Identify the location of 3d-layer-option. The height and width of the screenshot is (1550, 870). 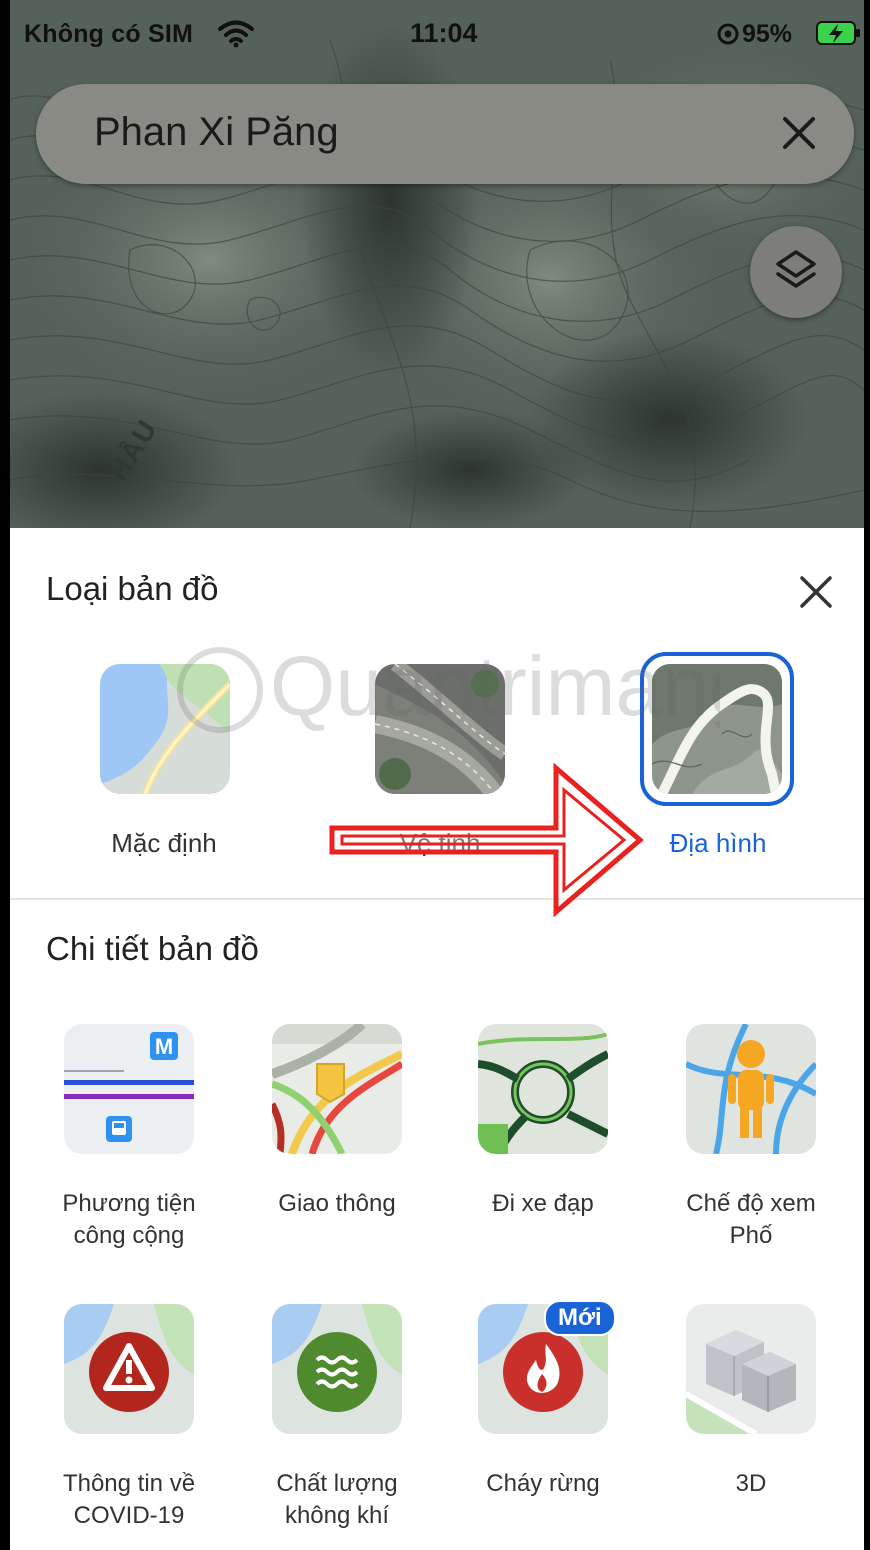
(751, 1369).